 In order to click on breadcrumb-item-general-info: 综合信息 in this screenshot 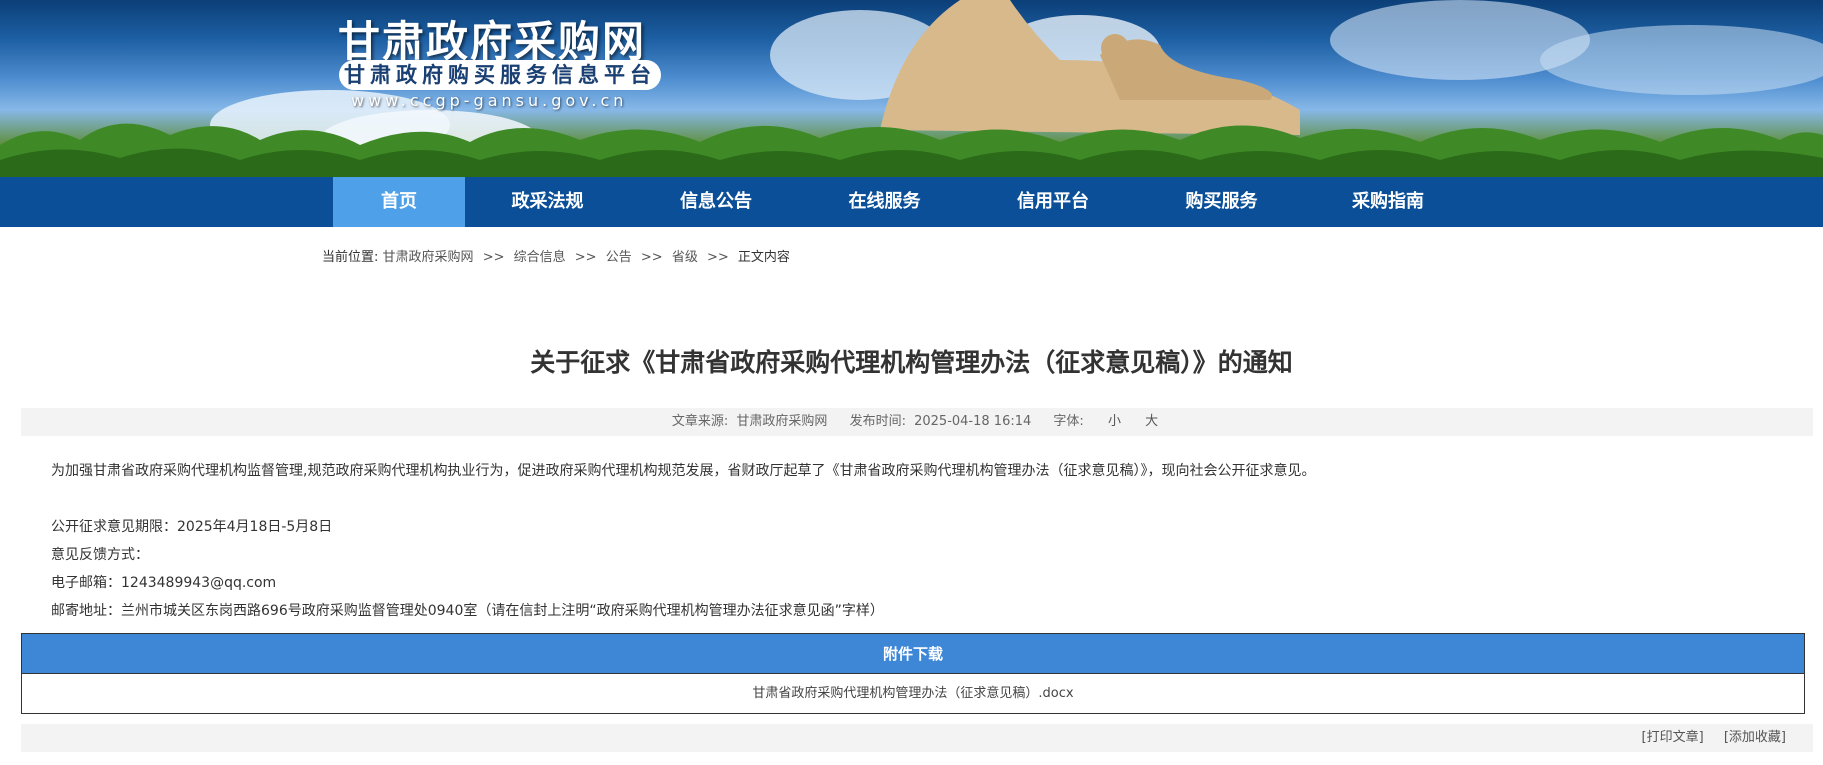, I will do `click(540, 257)`.